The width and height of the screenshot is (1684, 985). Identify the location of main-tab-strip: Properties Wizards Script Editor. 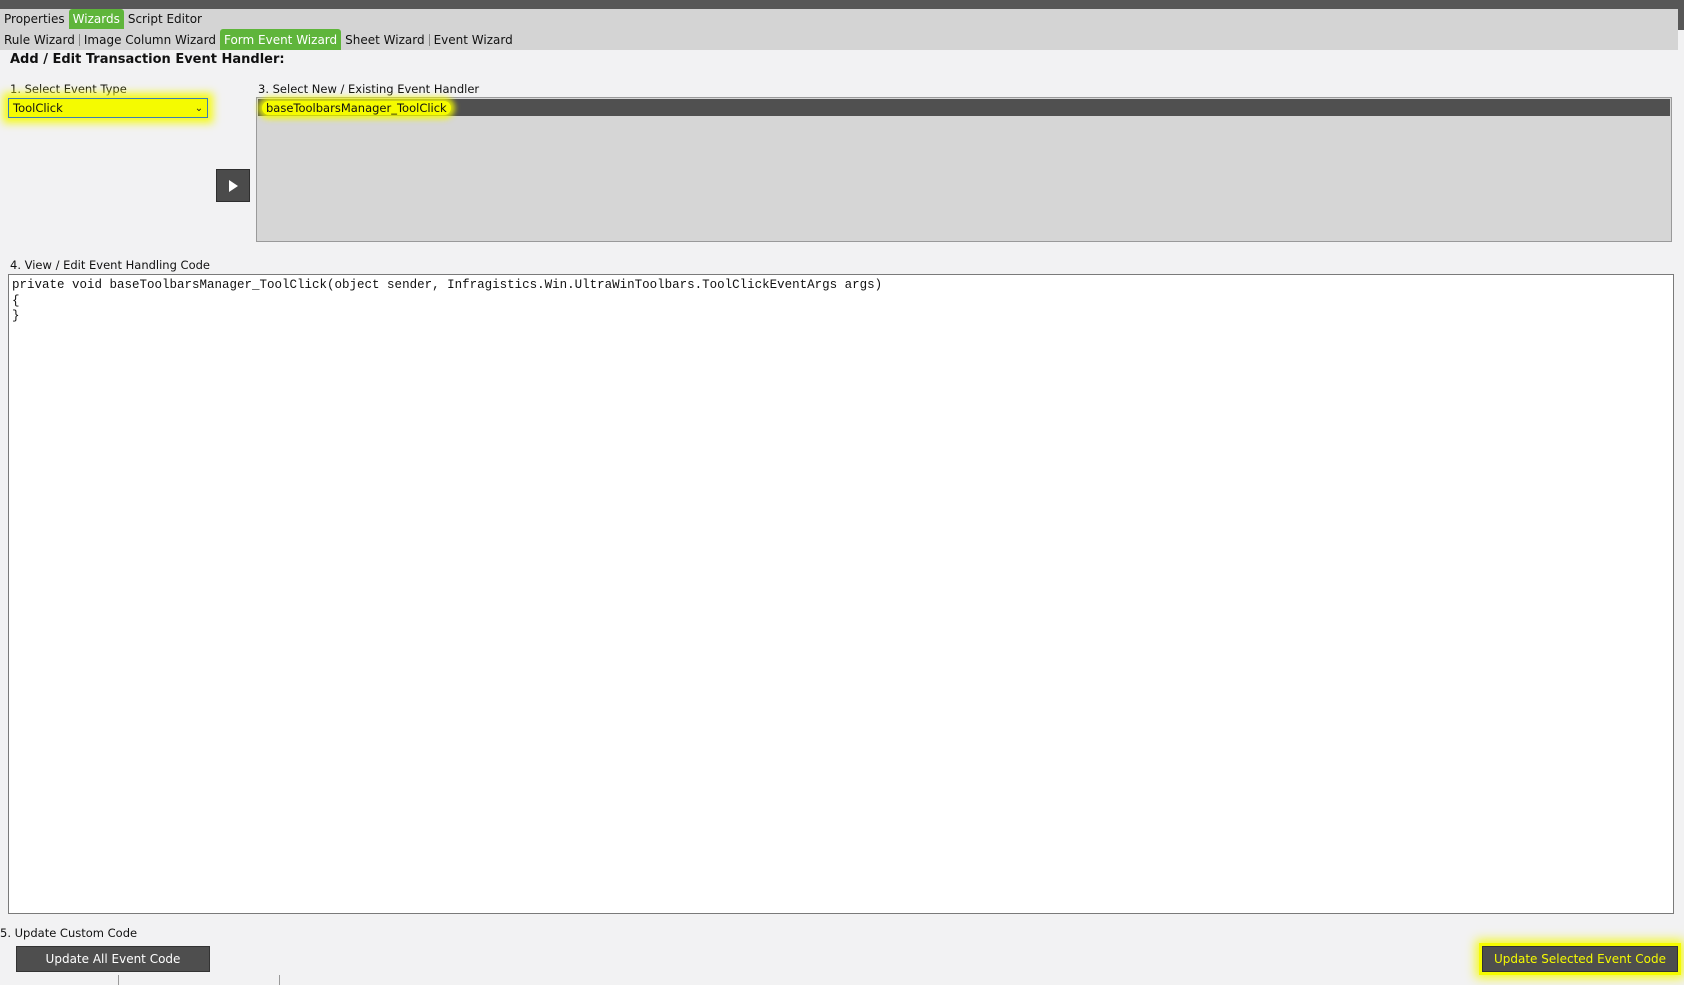
(839, 19).